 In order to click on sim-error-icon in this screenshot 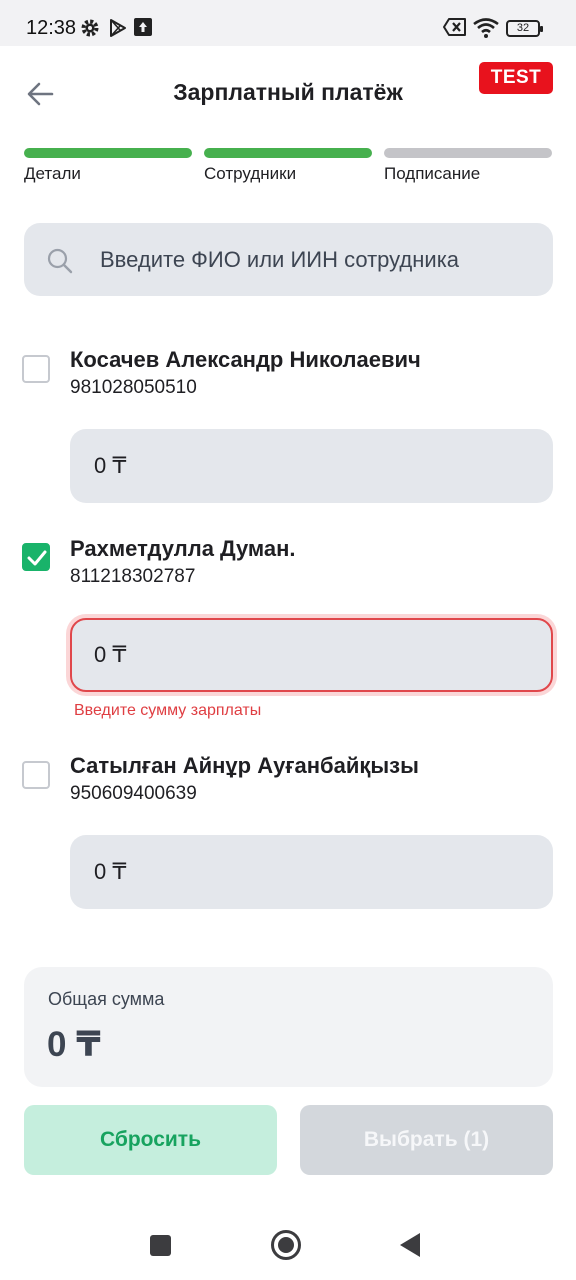, I will do `click(455, 29)`.